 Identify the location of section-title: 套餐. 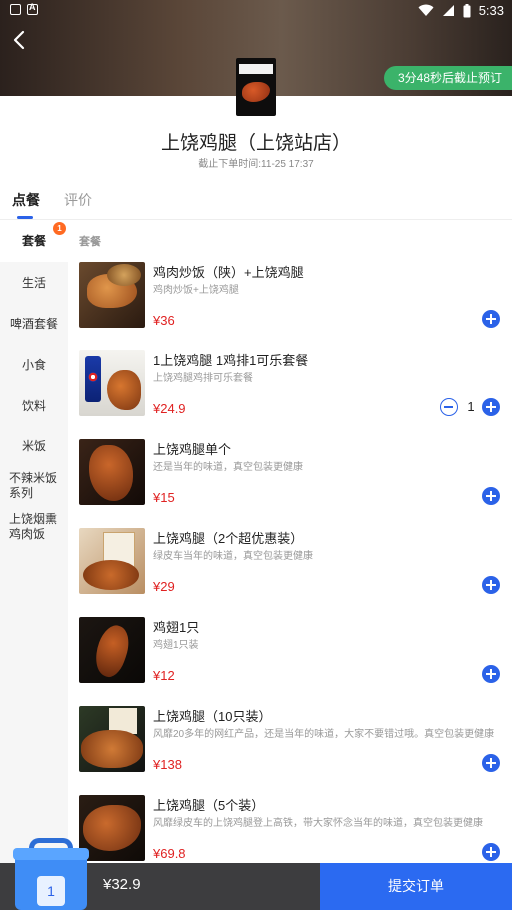
(90, 242).